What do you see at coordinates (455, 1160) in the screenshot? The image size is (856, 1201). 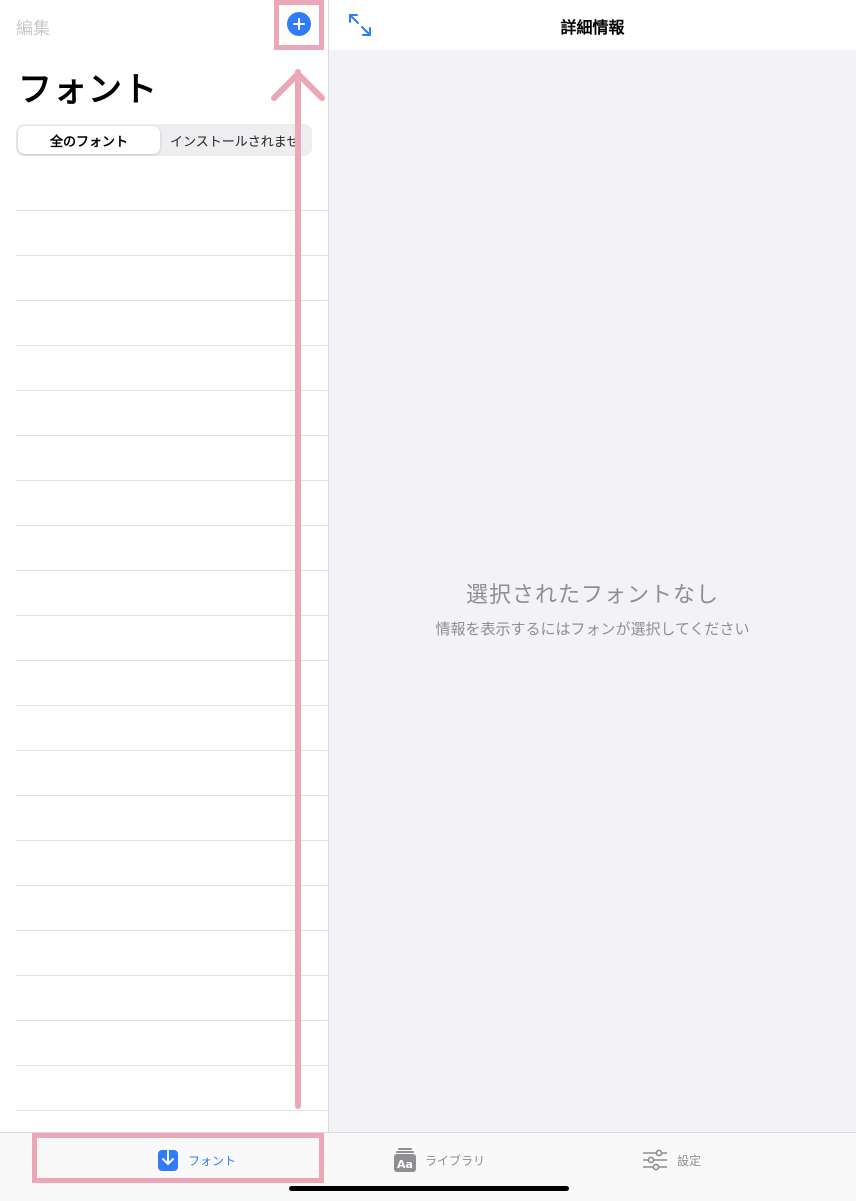 I see `tab-library-label: ライブラリ` at bounding box center [455, 1160].